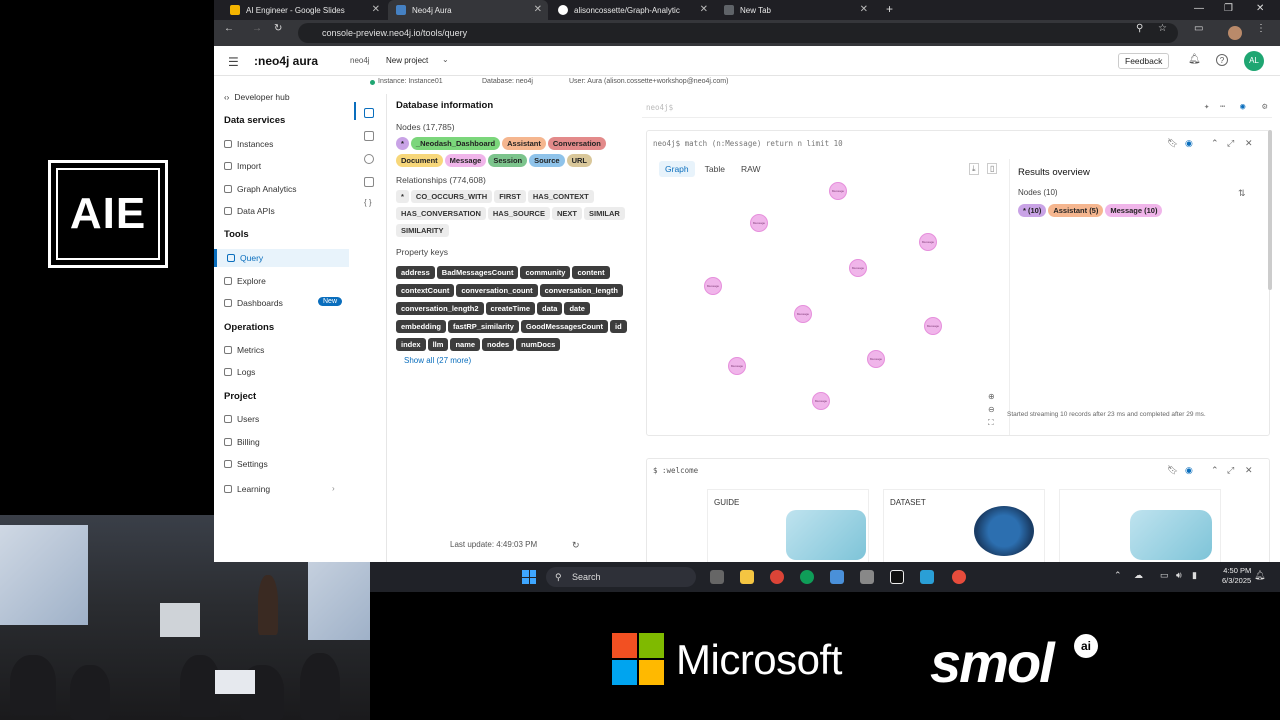 The image size is (1280, 720). What do you see at coordinates (1118, 575) in the screenshot?
I see `tray-chevron-up-icon: ⌃` at bounding box center [1118, 575].